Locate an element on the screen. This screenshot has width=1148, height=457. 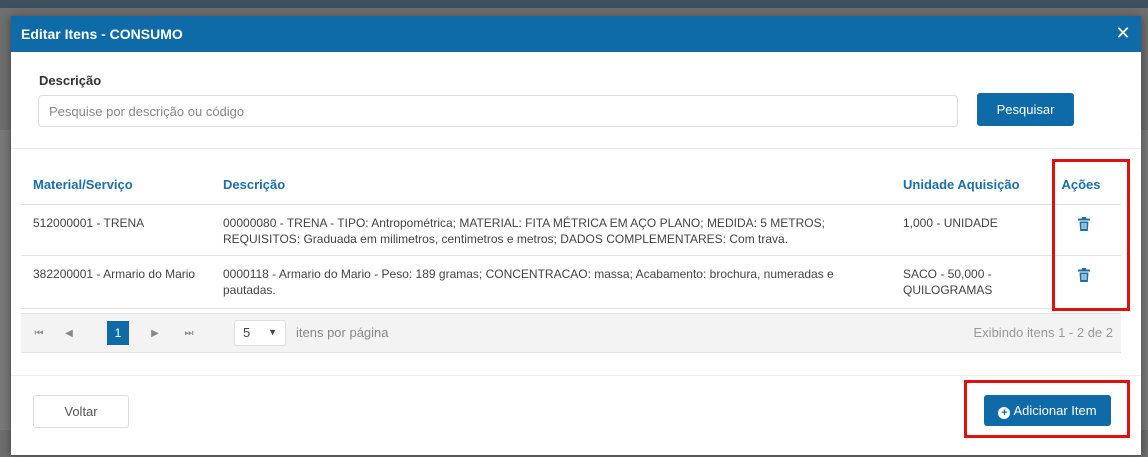
prev-page-icon: ◀ is located at coordinates (69, 334).